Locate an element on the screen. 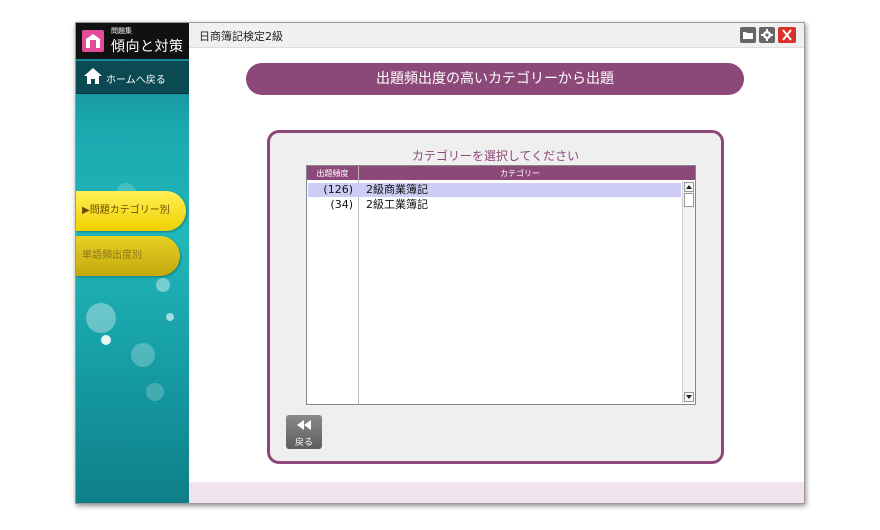  arrow-up-icon is located at coordinates (689, 187).